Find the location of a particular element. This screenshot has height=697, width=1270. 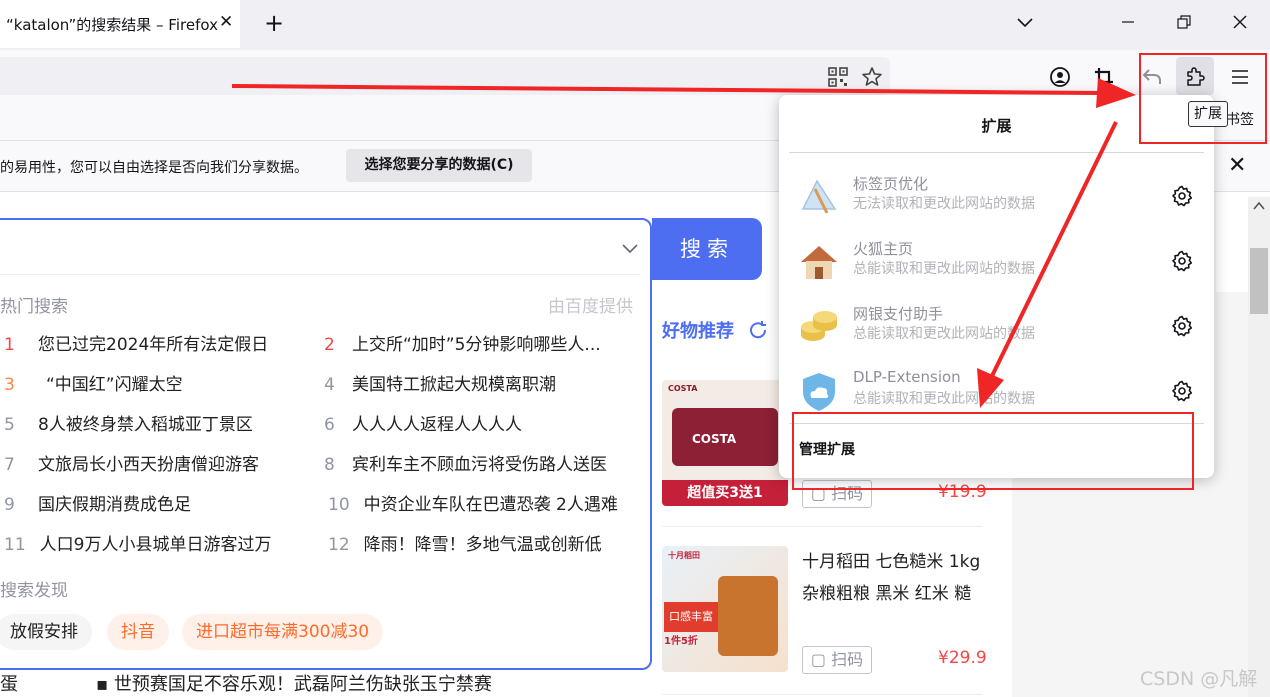

hot-search-item: 4 美国特工掀起大规模离职潮 is located at coordinates (440, 384).